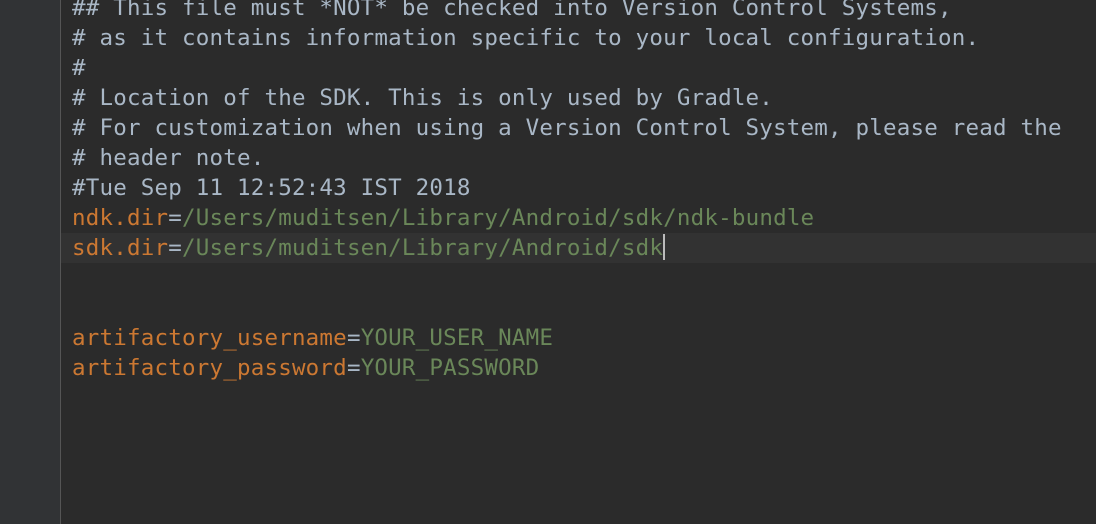 The image size is (1096, 524). Describe the element at coordinates (209, 368) in the screenshot. I see `property-key: artifactory_password` at that location.